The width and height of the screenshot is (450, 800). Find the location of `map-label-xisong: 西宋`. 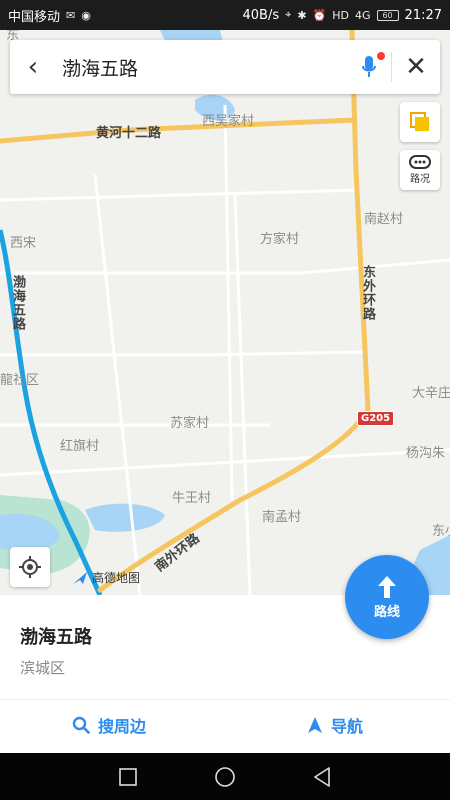

map-label-xisong: 西宋 is located at coordinates (23, 243).